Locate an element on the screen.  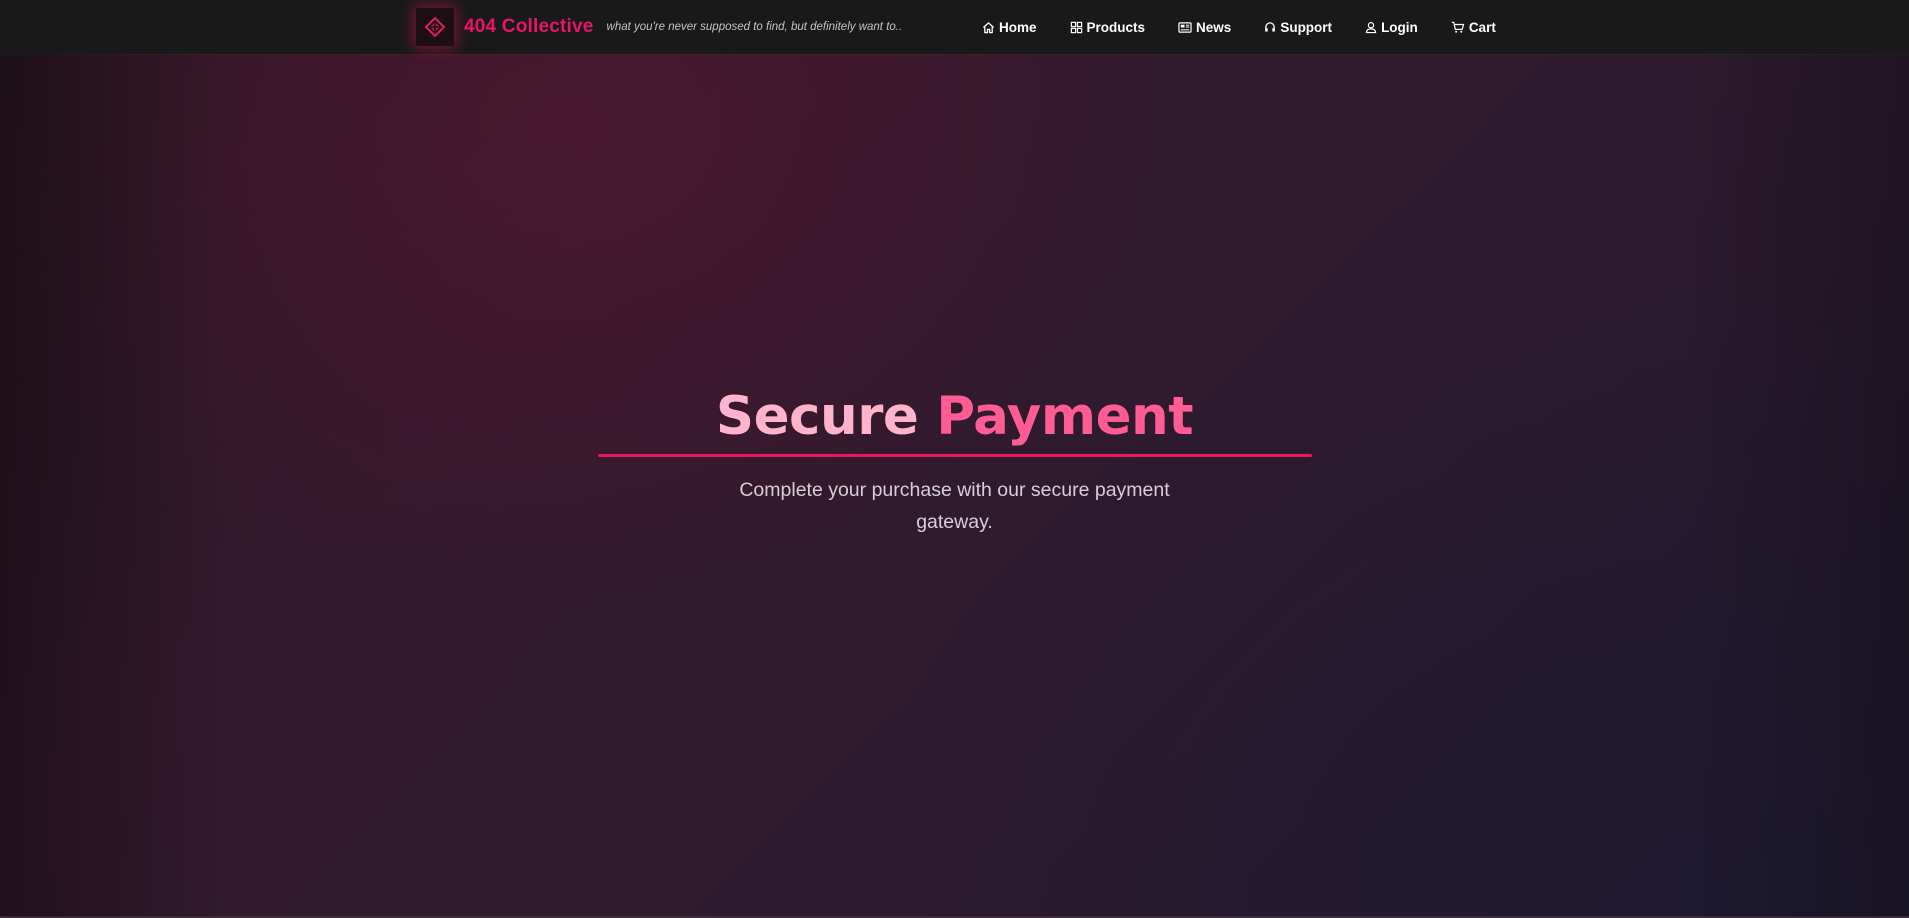
nav-support: Support is located at coordinates (1298, 27).